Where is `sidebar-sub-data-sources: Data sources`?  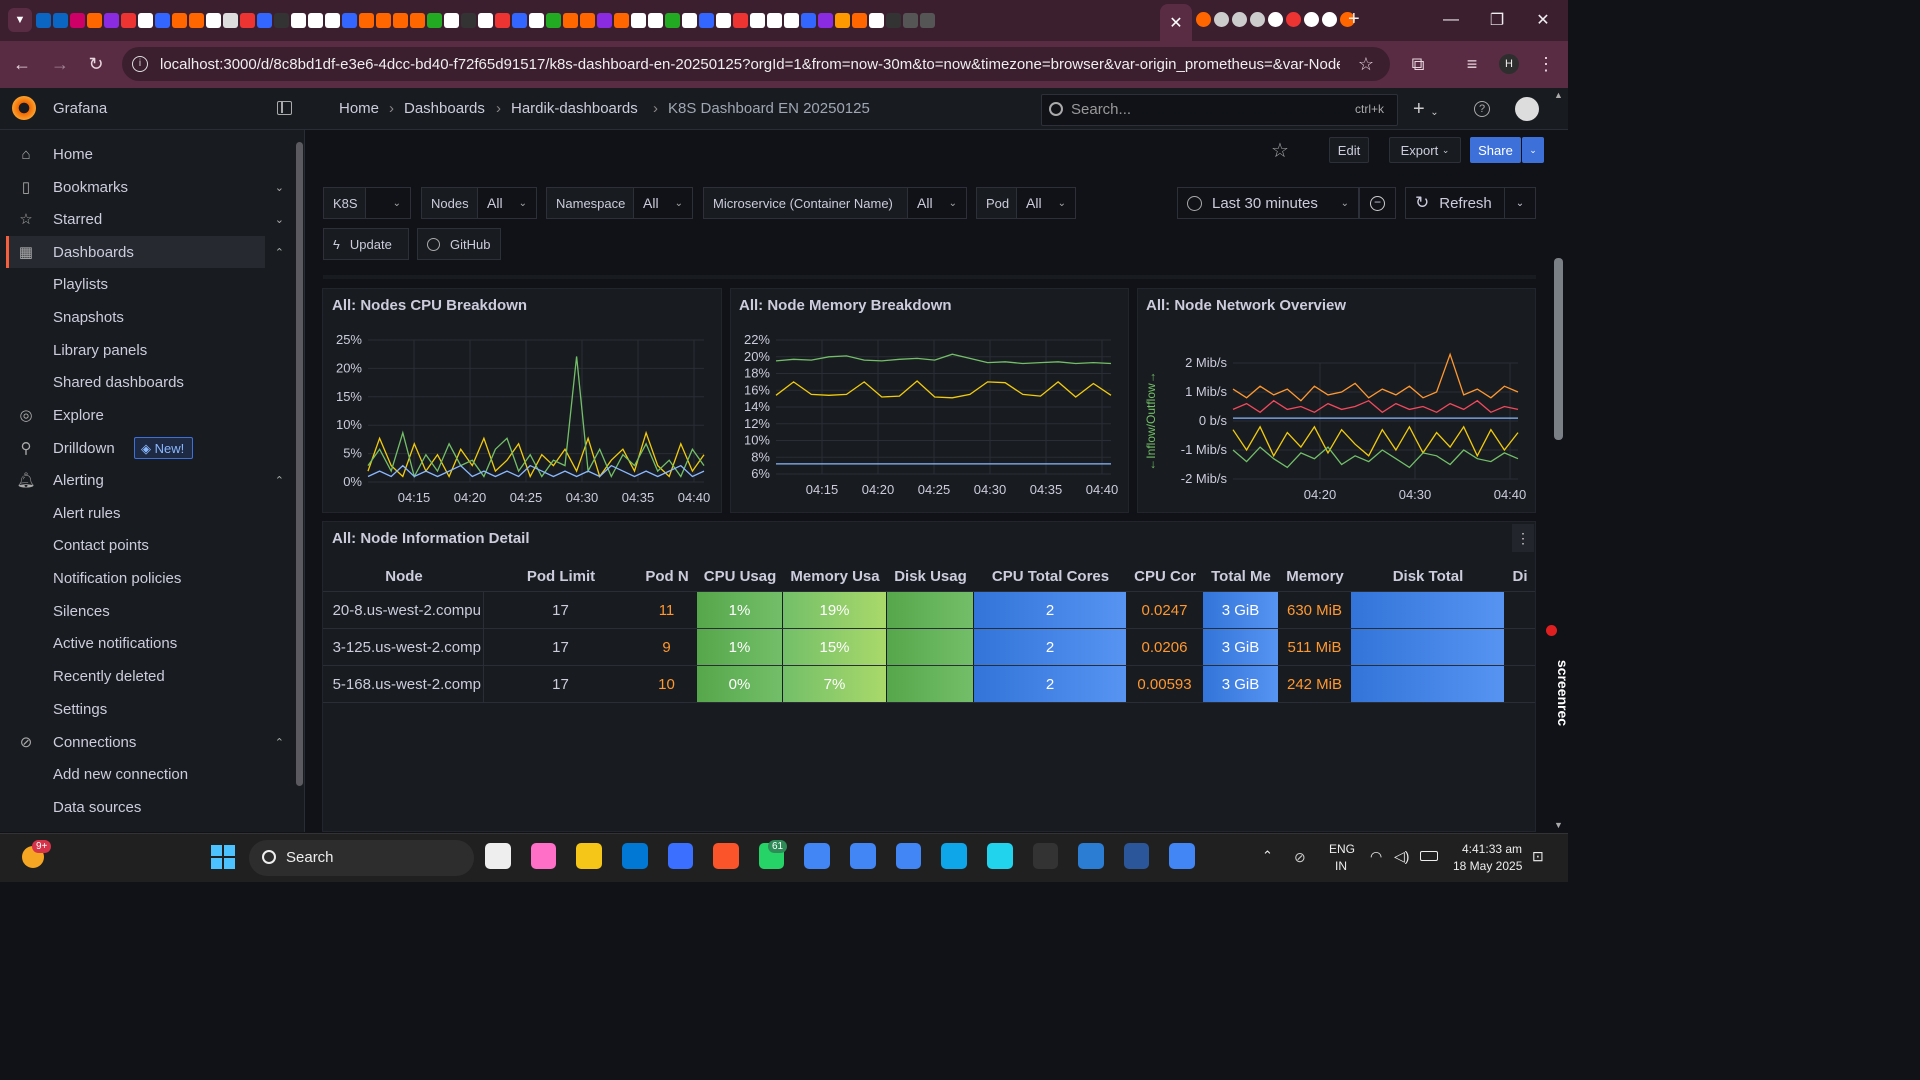 sidebar-sub-data-sources: Data sources is located at coordinates (97, 807).